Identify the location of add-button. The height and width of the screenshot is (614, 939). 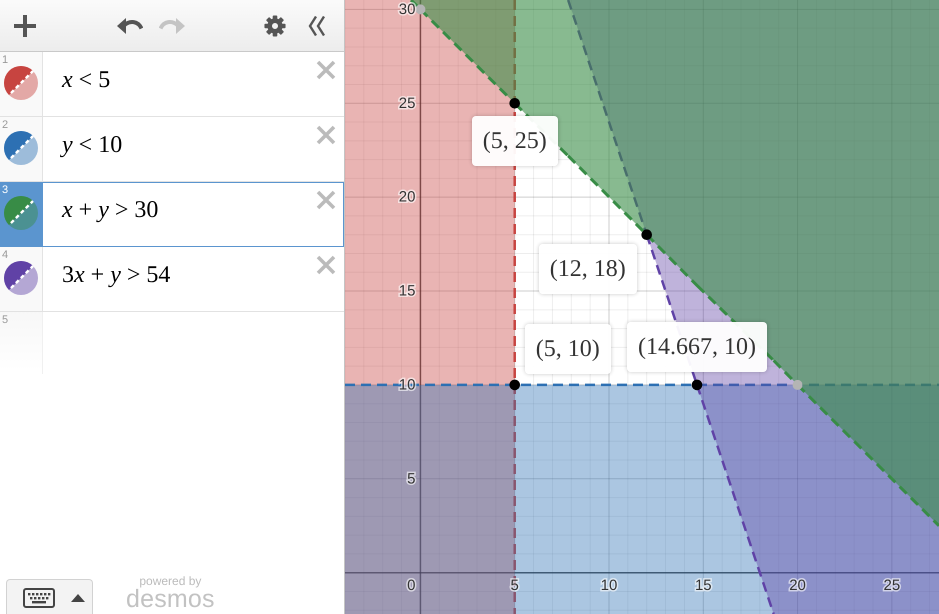
(25, 25).